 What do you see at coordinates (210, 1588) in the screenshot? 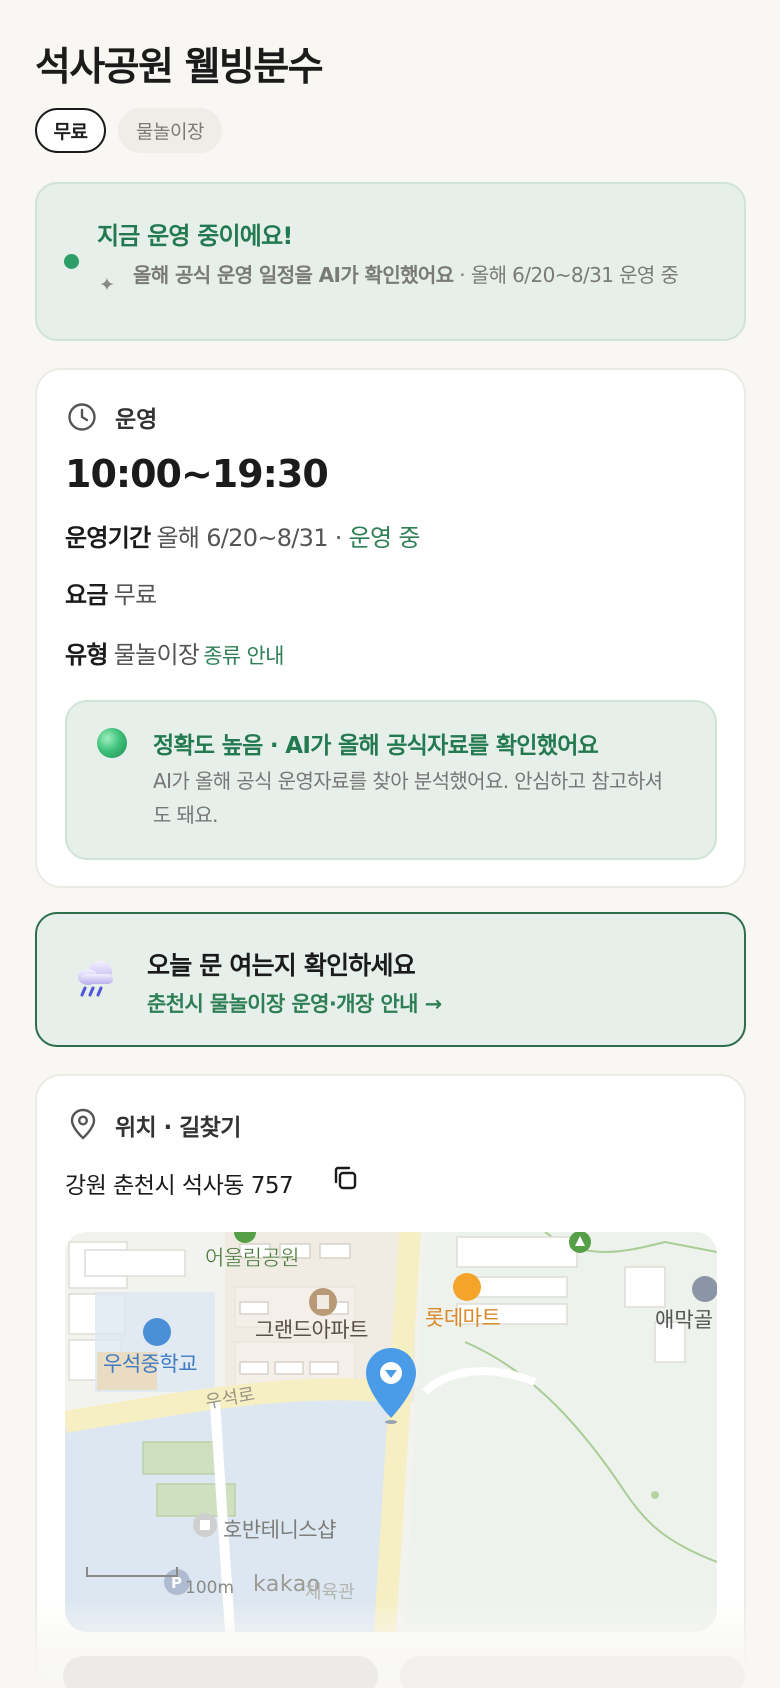
I see `map-scale-label: 100m` at bounding box center [210, 1588].